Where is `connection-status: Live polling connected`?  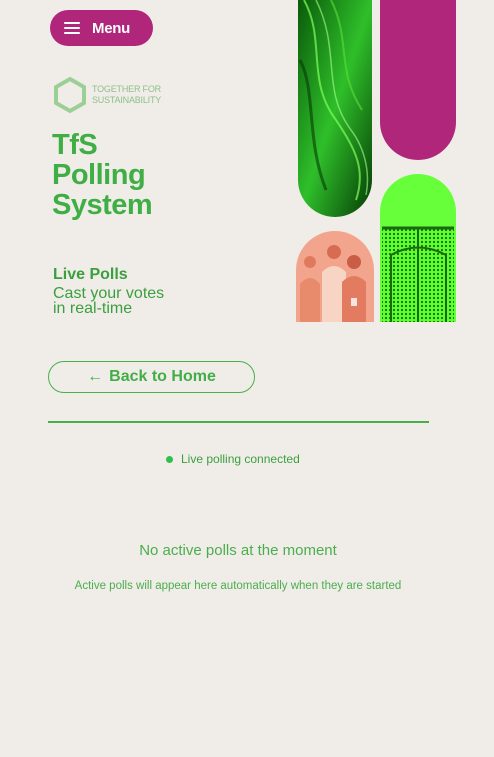 connection-status: Live polling connected is located at coordinates (233, 459).